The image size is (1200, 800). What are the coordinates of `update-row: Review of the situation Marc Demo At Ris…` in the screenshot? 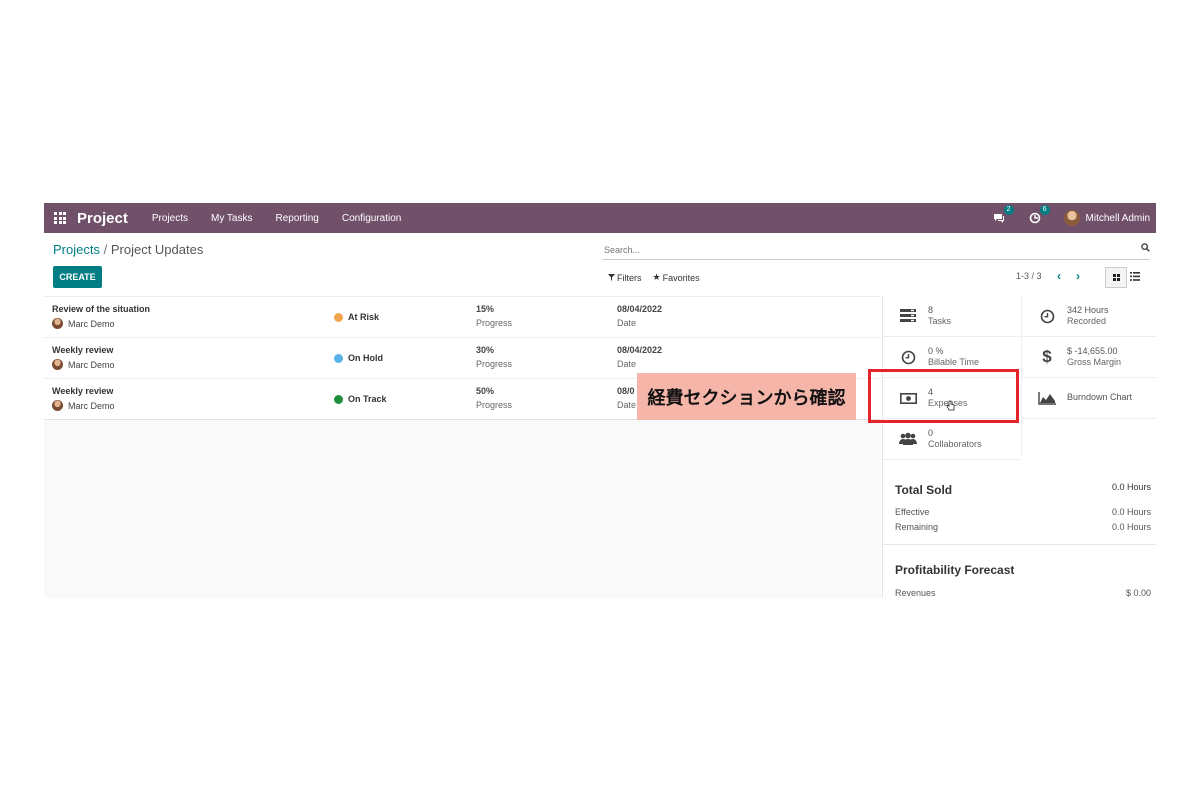 It's located at (462, 317).